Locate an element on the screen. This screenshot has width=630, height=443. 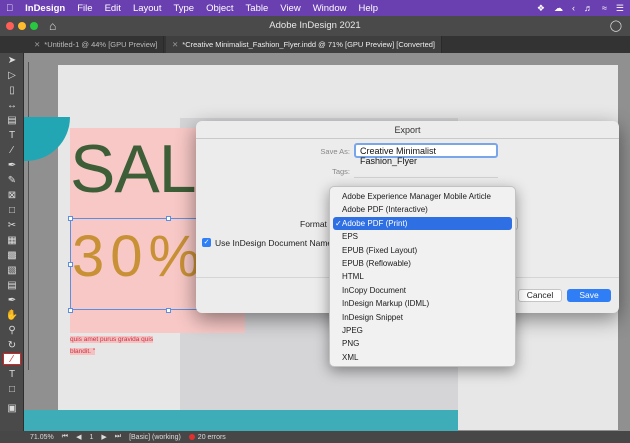
first-page-icon: ⏮ is located at coordinates (65, 437).